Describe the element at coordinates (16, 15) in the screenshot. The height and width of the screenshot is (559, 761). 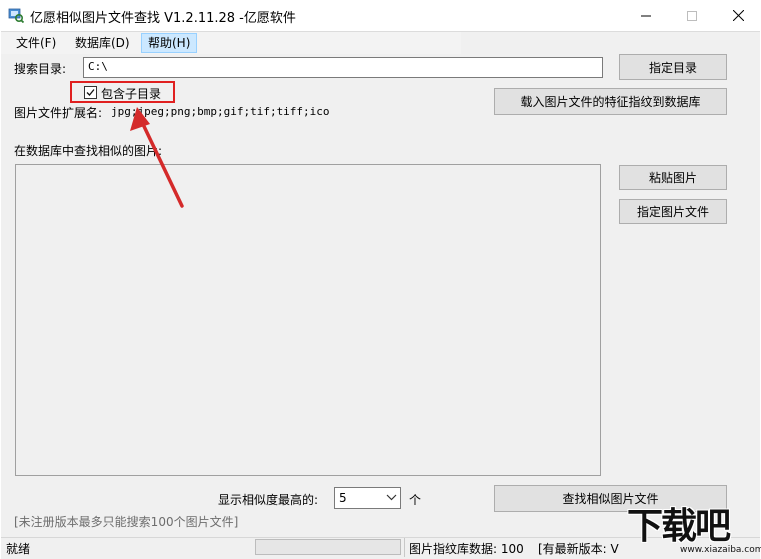
I see `app-icon` at that location.